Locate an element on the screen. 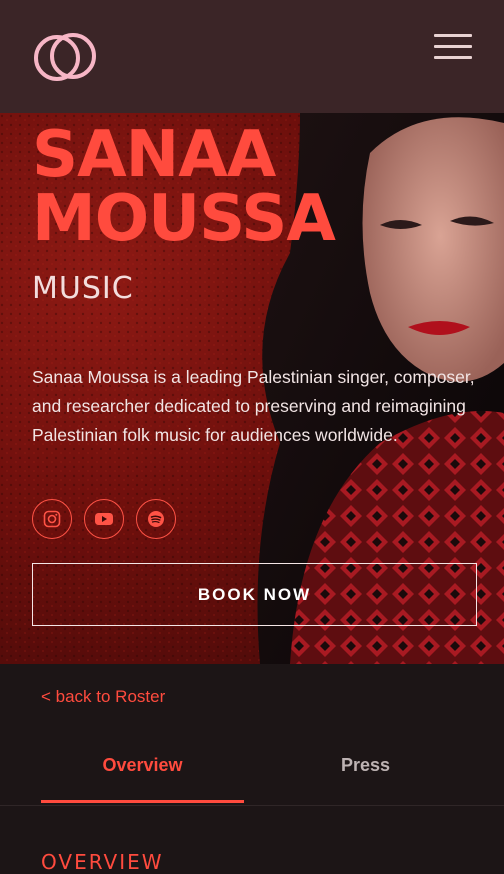 The image size is (504, 874). content-tabs: Overview Press is located at coordinates (252, 770).